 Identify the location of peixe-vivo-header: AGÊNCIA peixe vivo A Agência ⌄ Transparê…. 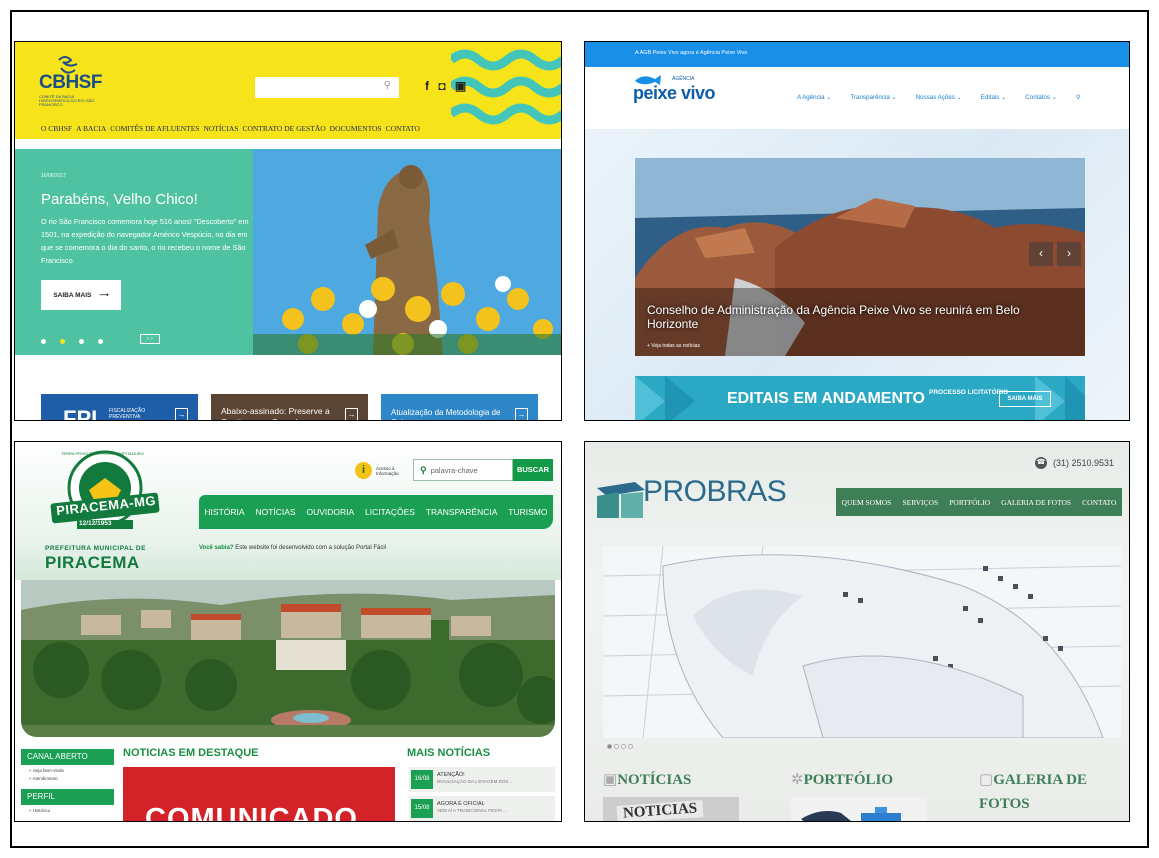
(857, 98).